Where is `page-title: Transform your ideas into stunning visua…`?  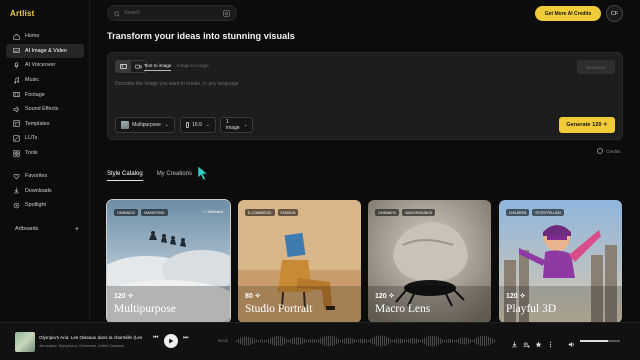 page-title: Transform your ideas into stunning visua… is located at coordinates (201, 36).